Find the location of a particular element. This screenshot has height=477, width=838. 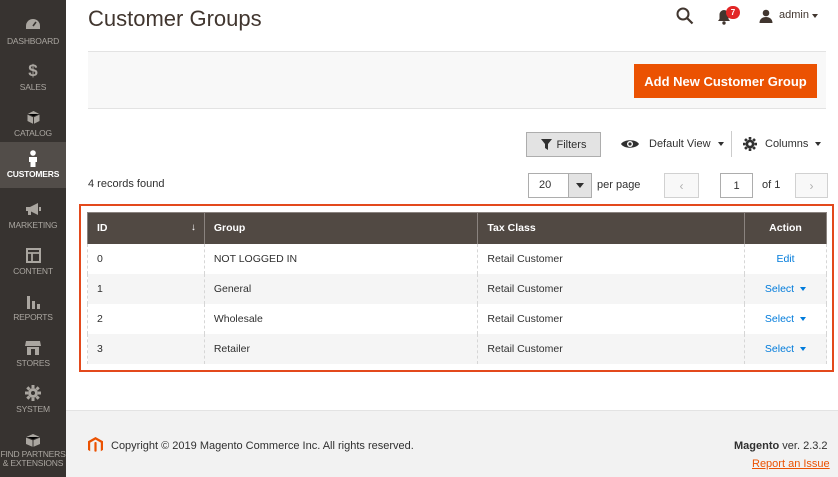

notifications-badge: 7 is located at coordinates (733, 12).